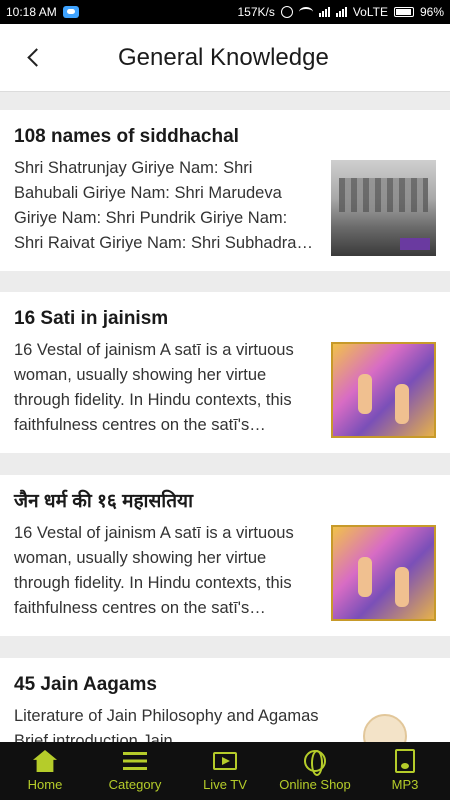 The image size is (450, 800). What do you see at coordinates (135, 784) in the screenshot?
I see `nav-label: Category` at bounding box center [135, 784].